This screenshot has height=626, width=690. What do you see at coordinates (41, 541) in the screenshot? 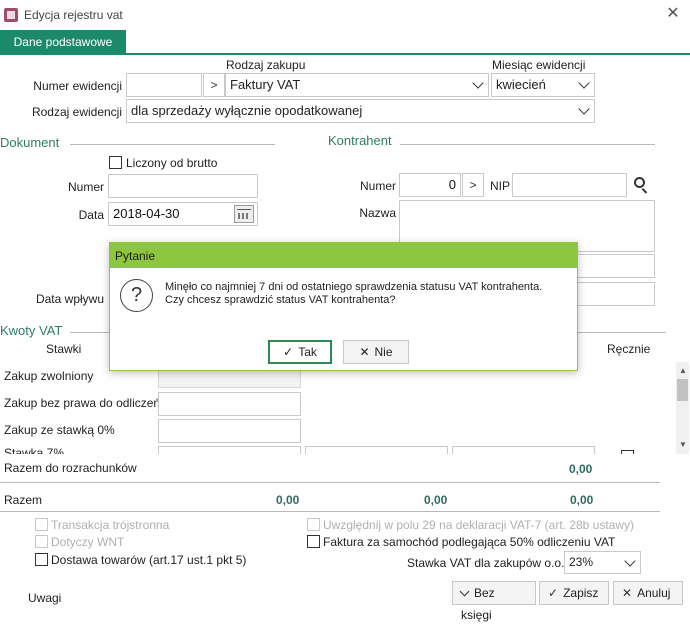
I see `dotyczy-wnt-checkbox` at bounding box center [41, 541].